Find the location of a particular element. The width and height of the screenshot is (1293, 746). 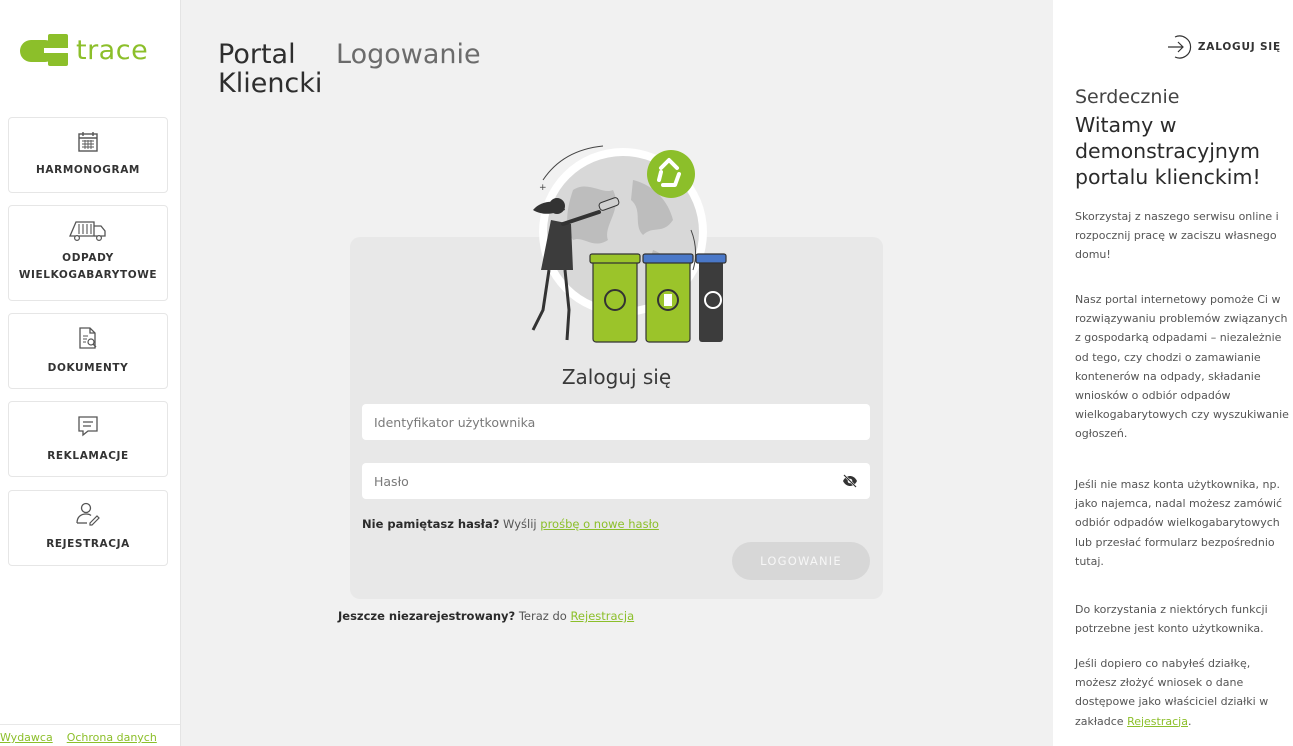

nav-complaints: REKLAMACJE is located at coordinates (88, 439).